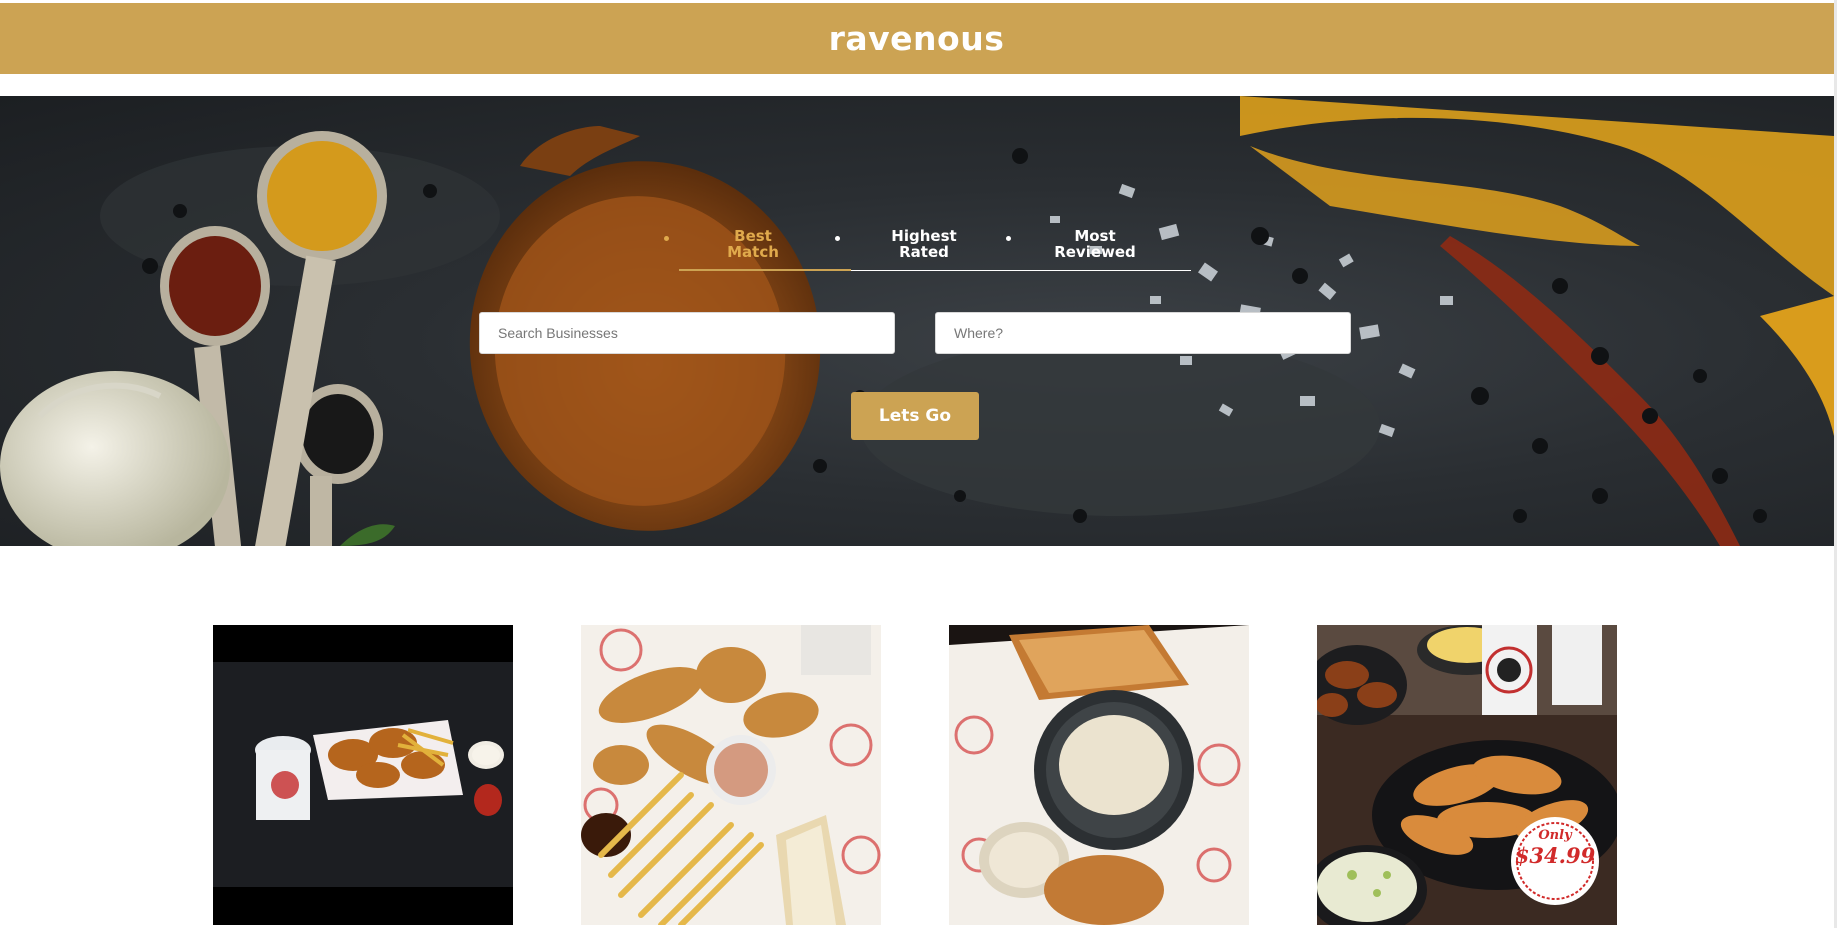  I want to click on fried-chicken-basket-photo, so click(363, 775).